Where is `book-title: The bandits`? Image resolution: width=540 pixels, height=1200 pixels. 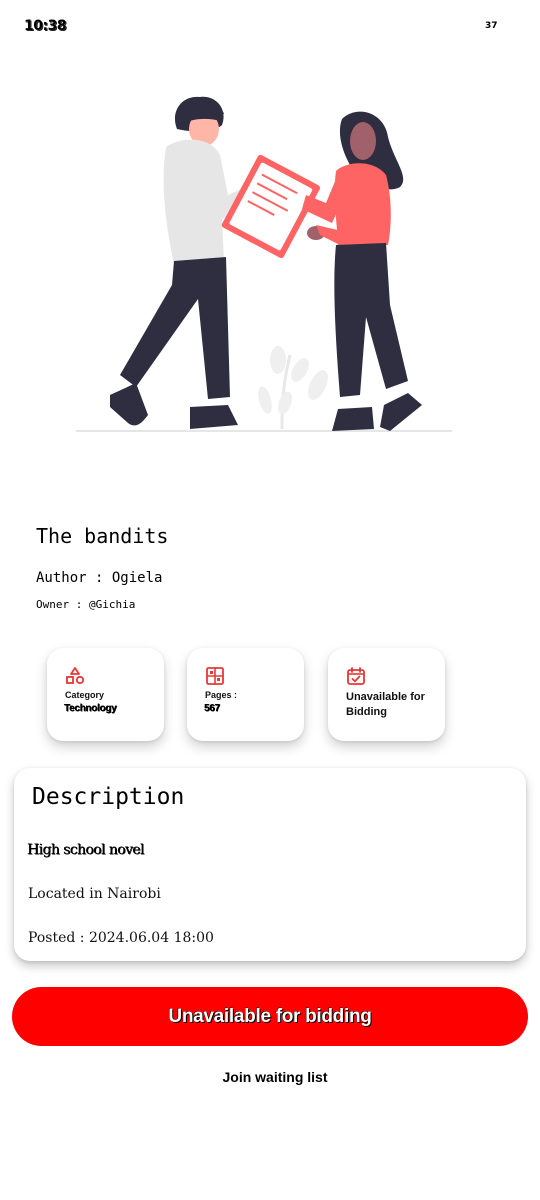
book-title: The bandits is located at coordinates (102, 536).